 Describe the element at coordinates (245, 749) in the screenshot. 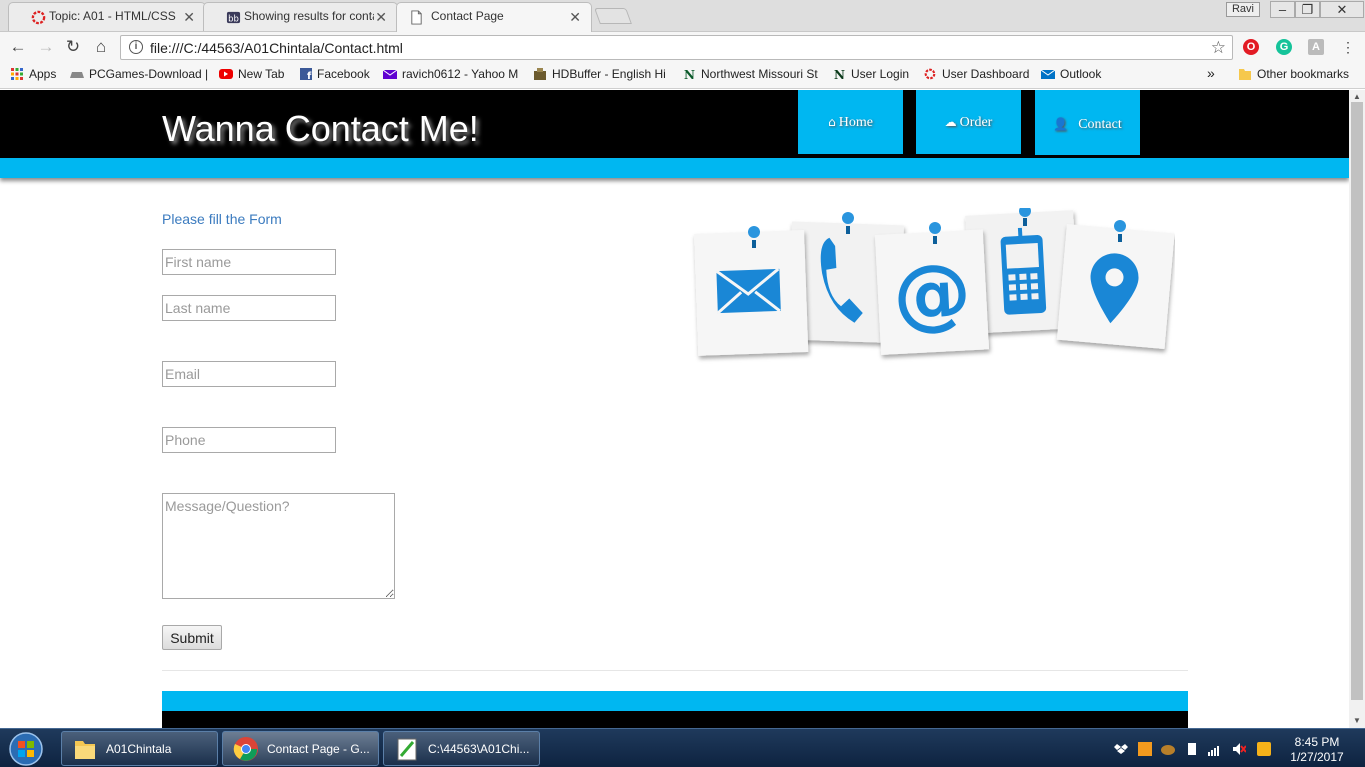

I see `chrome-icon` at that location.